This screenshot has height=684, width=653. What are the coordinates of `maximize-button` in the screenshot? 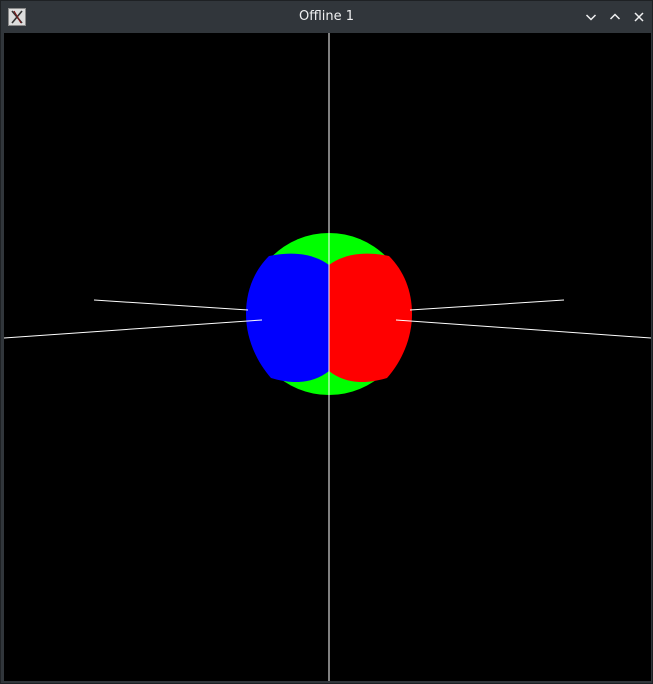 It's located at (615, 17).